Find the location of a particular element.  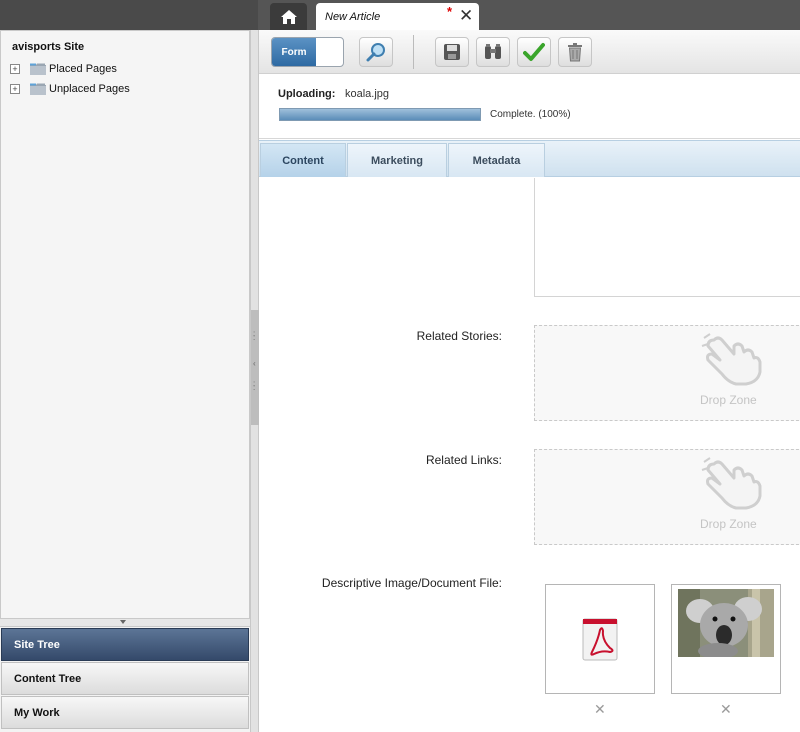

form-mode-label: Form is located at coordinates (294, 52).